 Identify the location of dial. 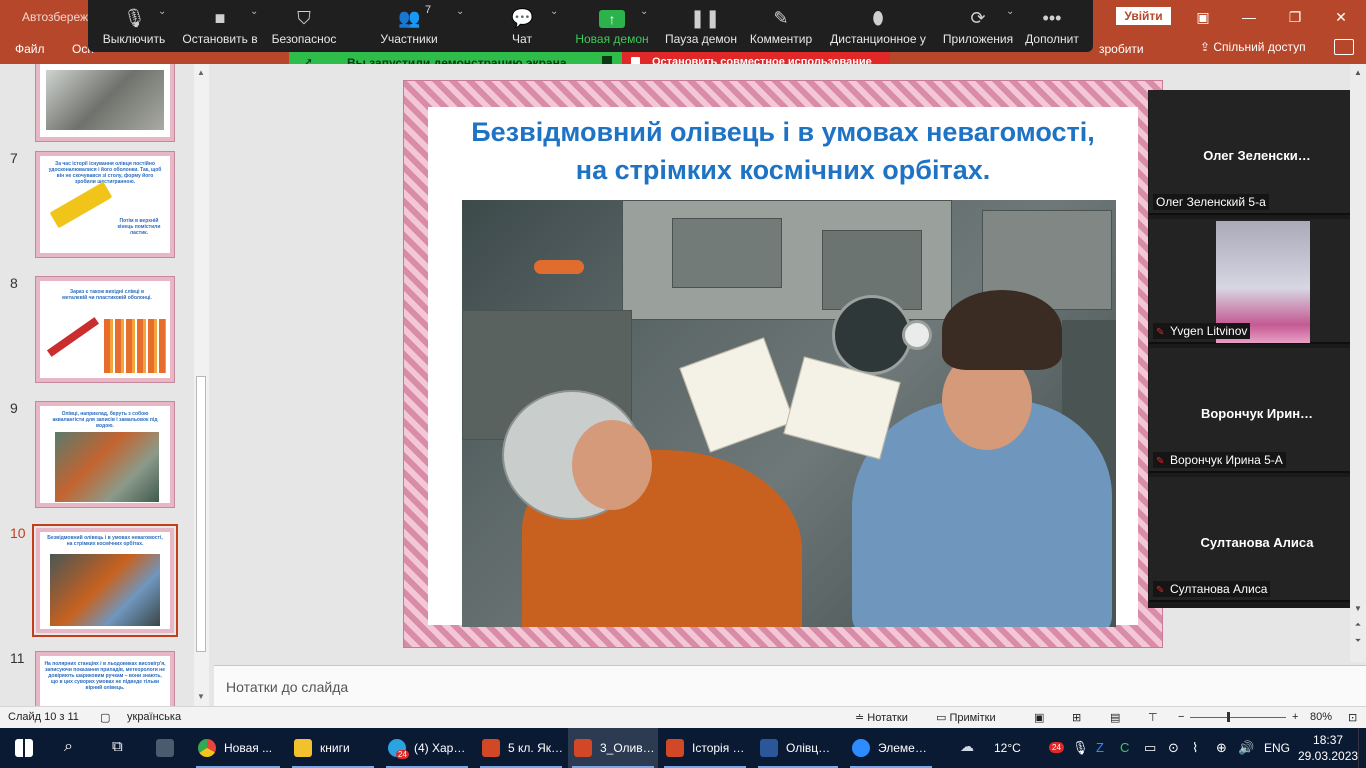
(872, 335).